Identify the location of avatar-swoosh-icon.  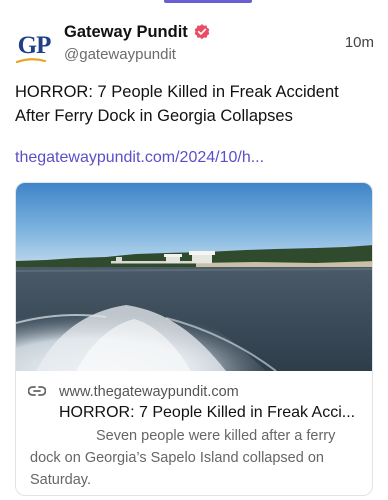
(31, 61).